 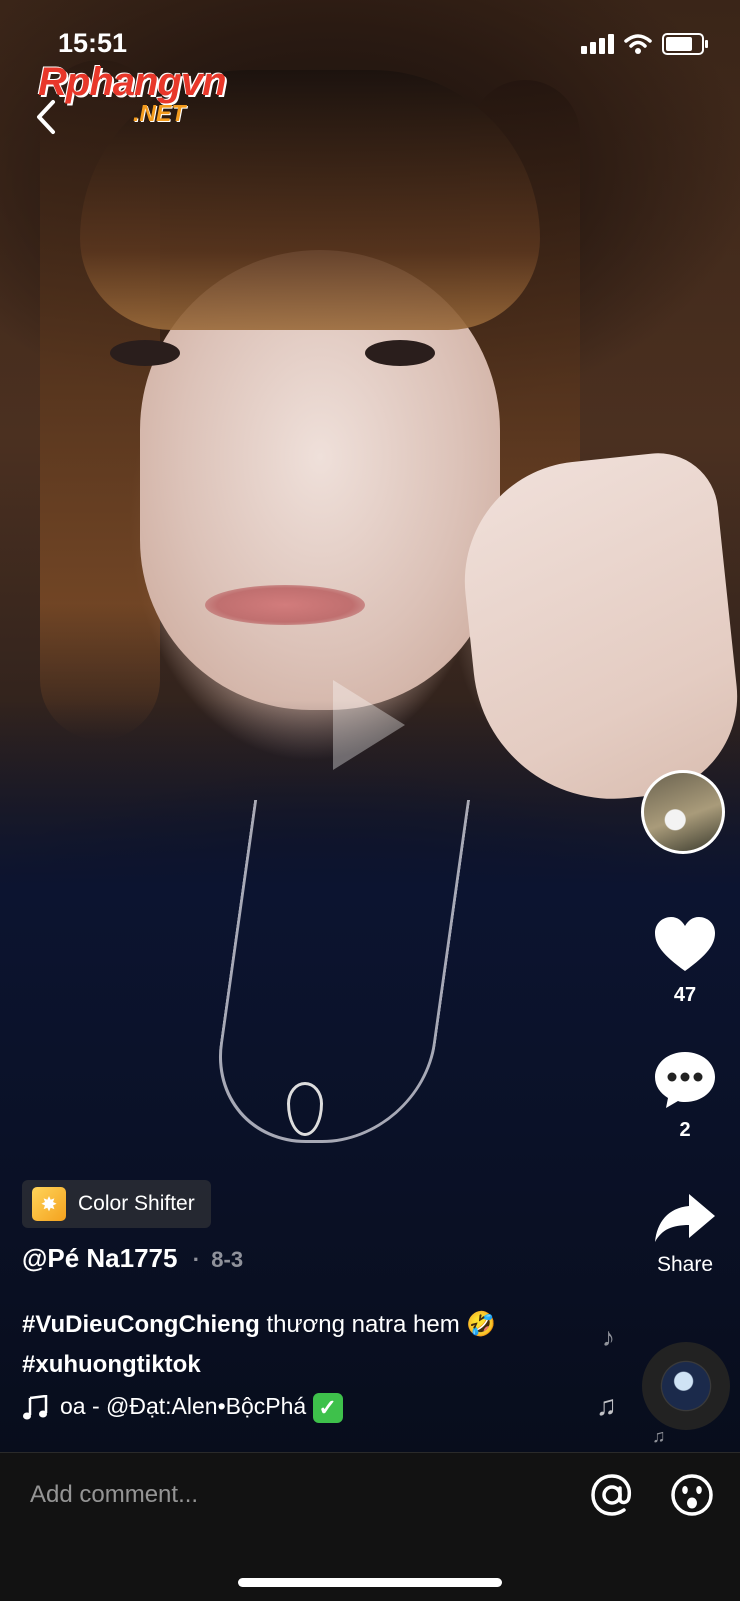 What do you see at coordinates (183, 1406) in the screenshot?
I see `music-name: oa - @Đạt:Alen•BộcPhá` at bounding box center [183, 1406].